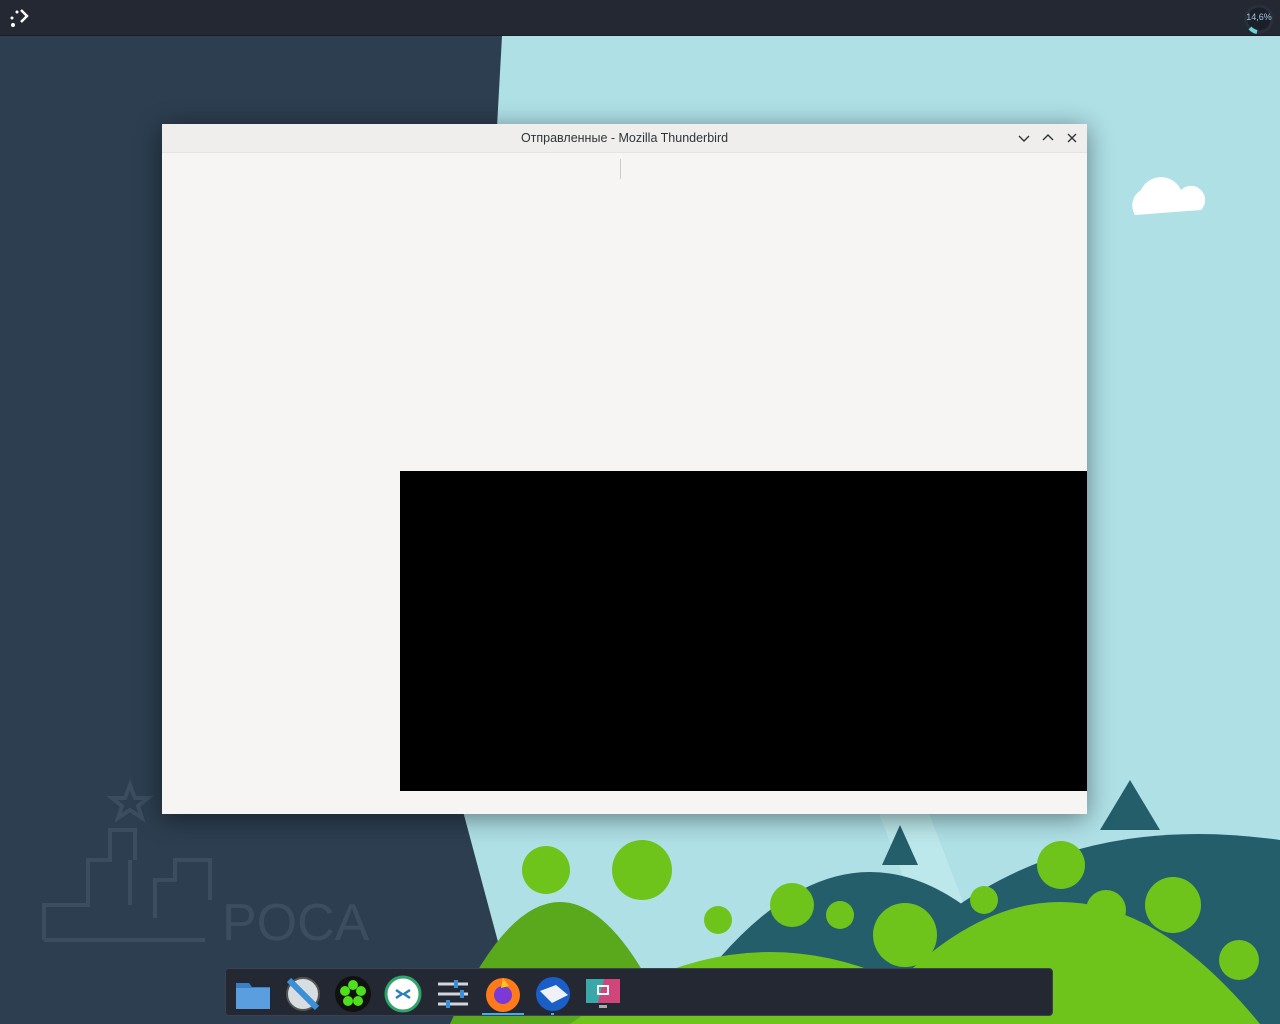 Image resolution: width=1280 pixels, height=1024 pixels. What do you see at coordinates (403, 994) in the screenshot?
I see `remote-desktop-icon` at bounding box center [403, 994].